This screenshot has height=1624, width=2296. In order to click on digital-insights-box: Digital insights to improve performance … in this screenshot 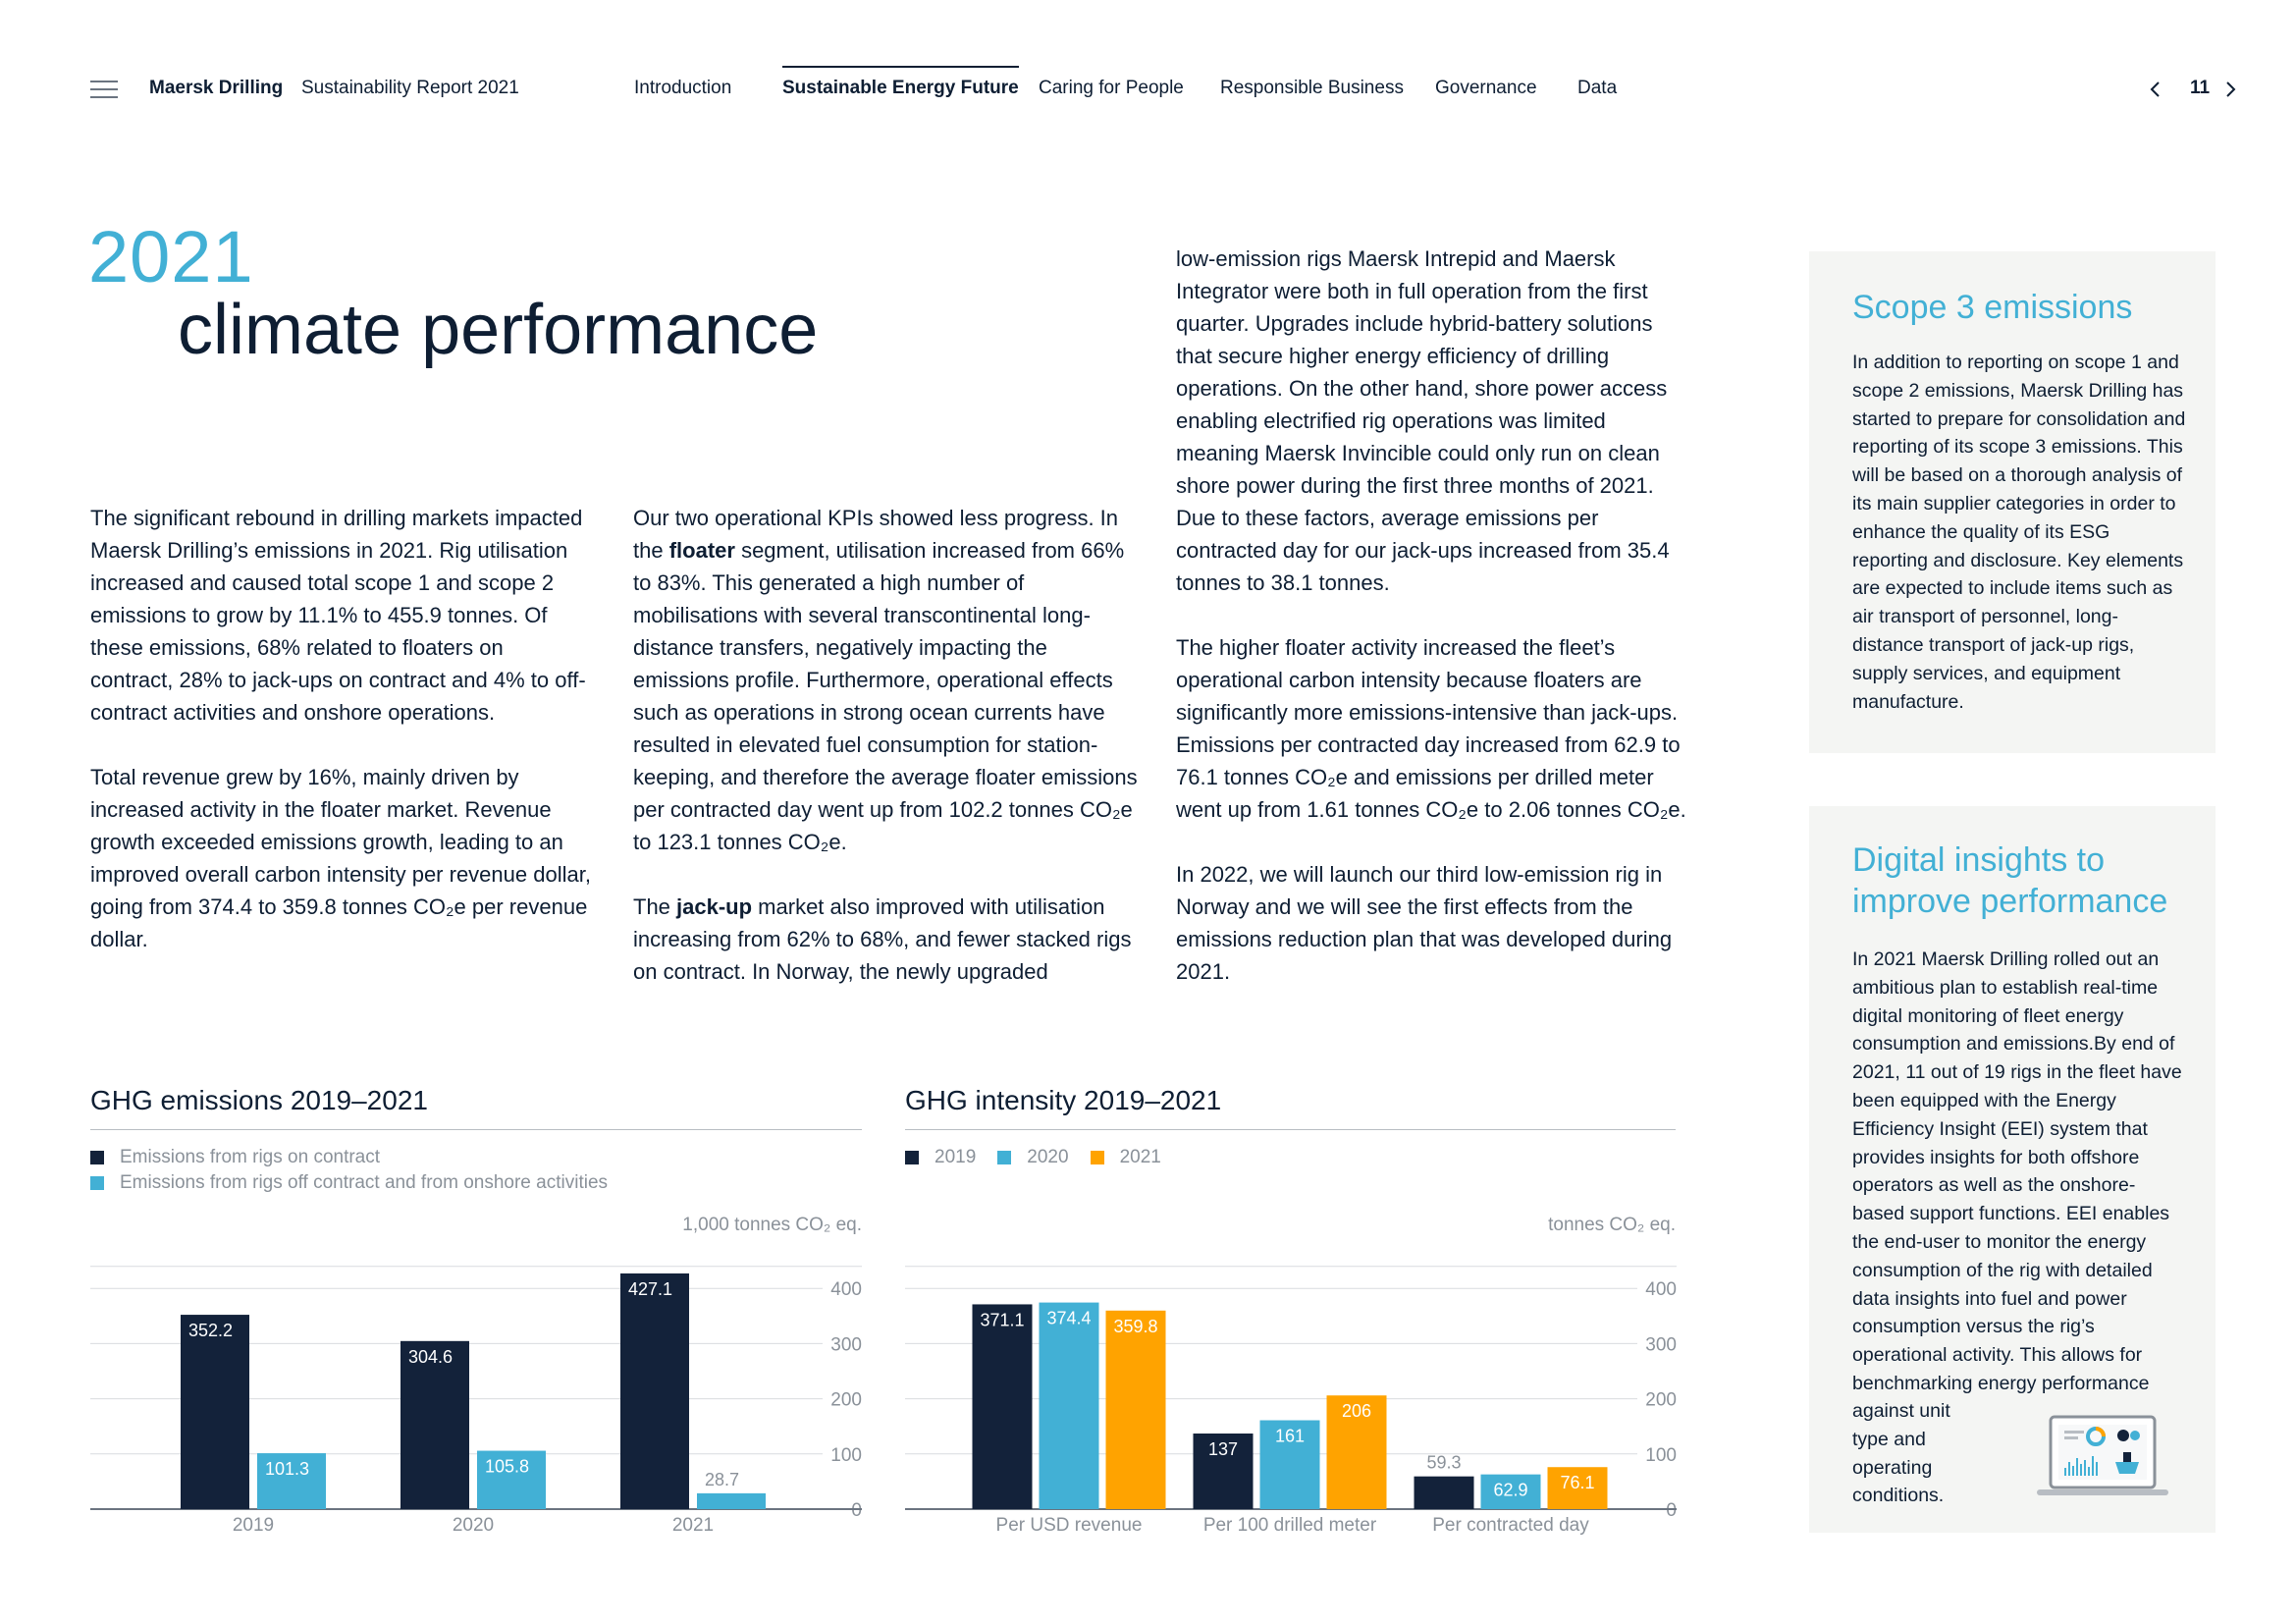, I will do `click(2012, 1169)`.